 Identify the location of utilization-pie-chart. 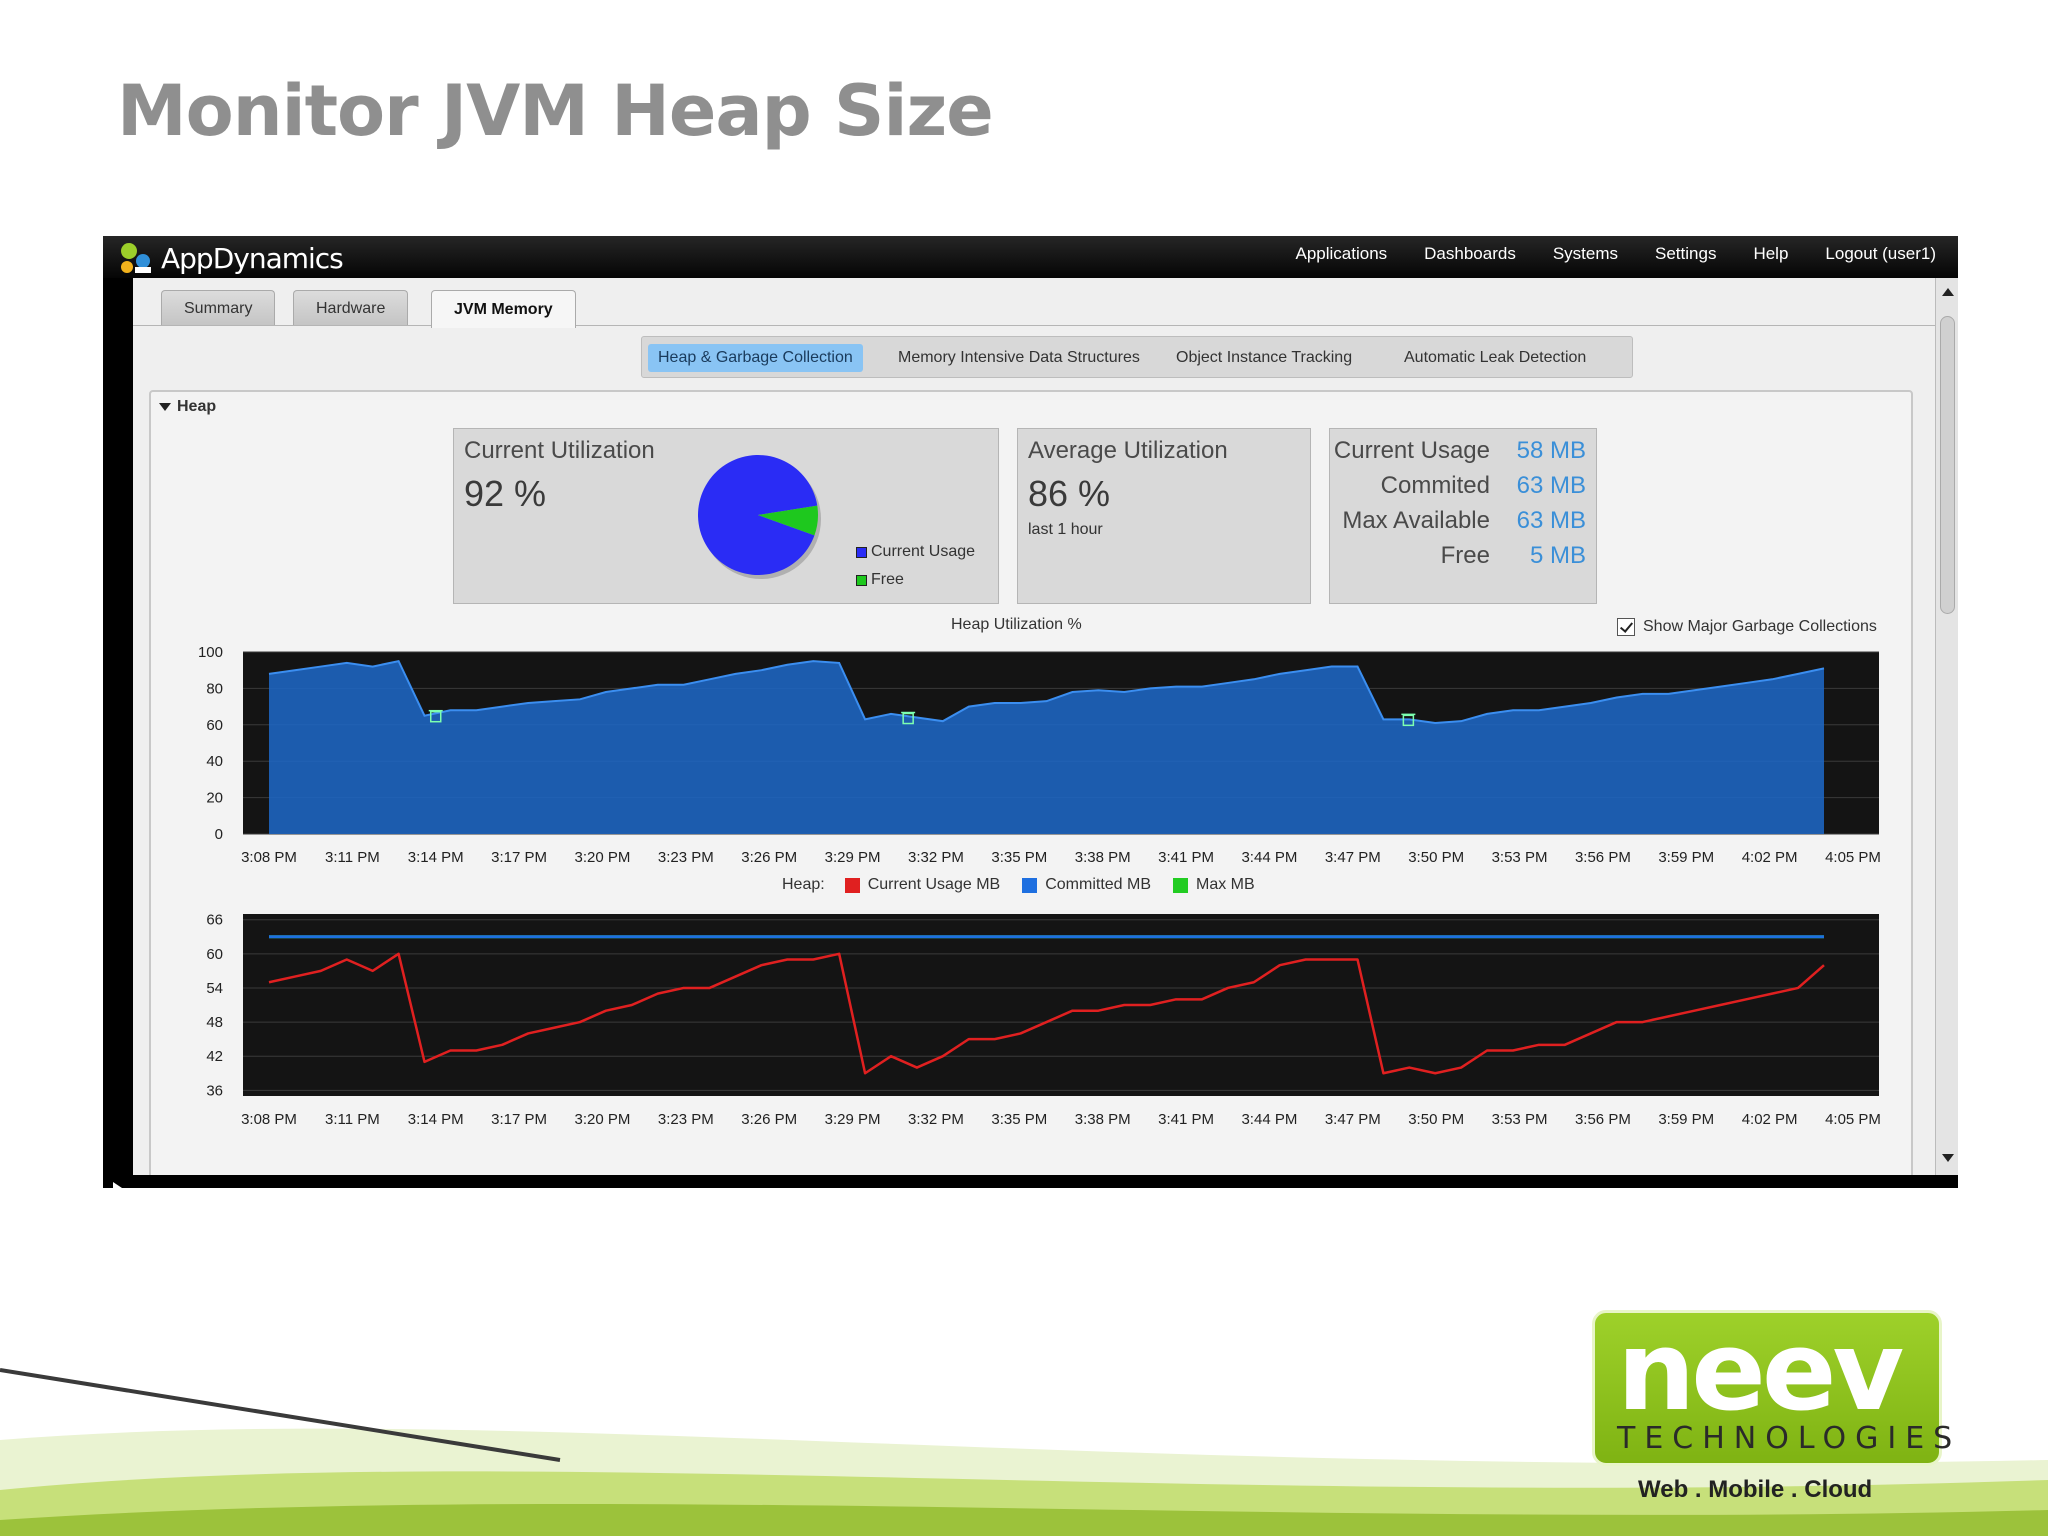
(759, 516).